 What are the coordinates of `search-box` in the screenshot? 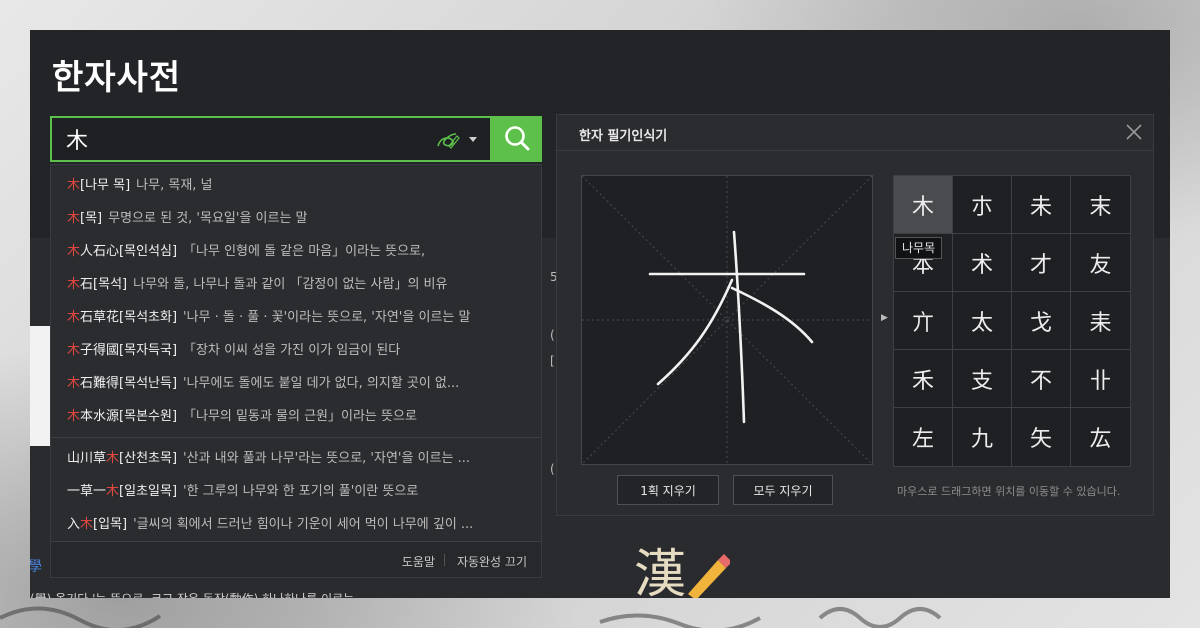 It's located at (271, 139).